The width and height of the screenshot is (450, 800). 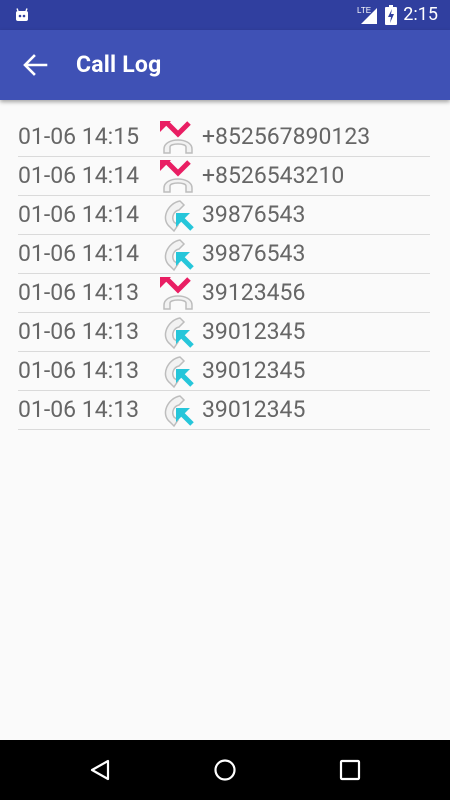 What do you see at coordinates (225, 15) in the screenshot?
I see `status-bar: LTE 2:15` at bounding box center [225, 15].